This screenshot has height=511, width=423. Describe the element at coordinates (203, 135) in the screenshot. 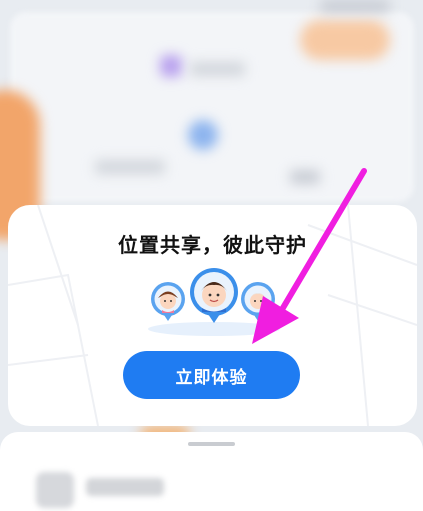

I see `map-poi-blue` at that location.